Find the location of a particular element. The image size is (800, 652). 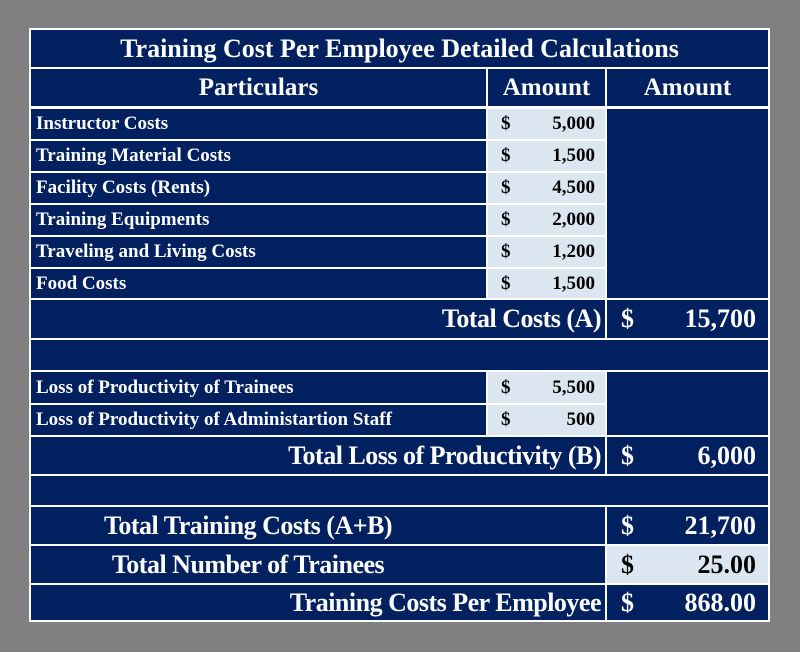

cost-item-label: Traveling and Living Costs is located at coordinates (258, 252).